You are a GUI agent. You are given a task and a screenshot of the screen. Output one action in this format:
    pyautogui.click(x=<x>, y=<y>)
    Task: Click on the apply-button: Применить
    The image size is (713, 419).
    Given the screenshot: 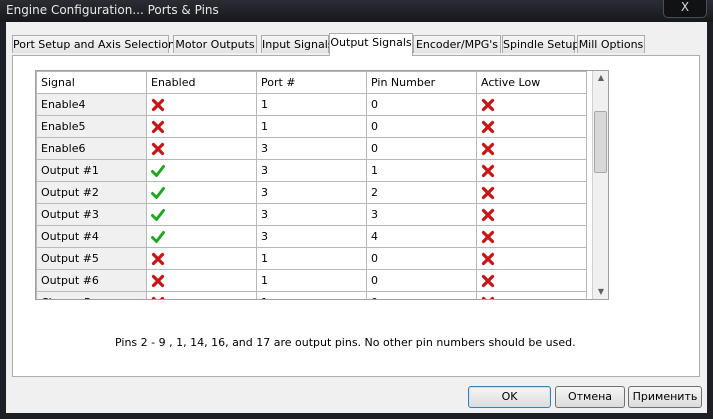 What is the action you would take?
    pyautogui.click(x=665, y=397)
    